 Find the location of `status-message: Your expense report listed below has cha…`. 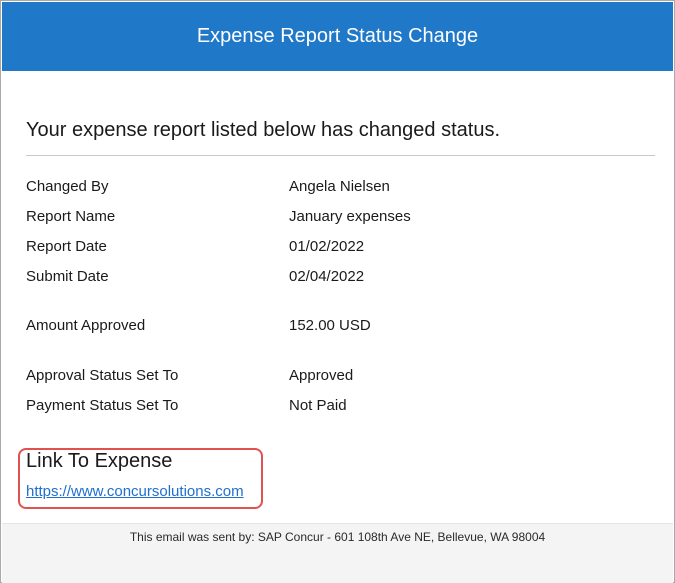

status-message: Your expense report listed below has cha… is located at coordinates (263, 130).